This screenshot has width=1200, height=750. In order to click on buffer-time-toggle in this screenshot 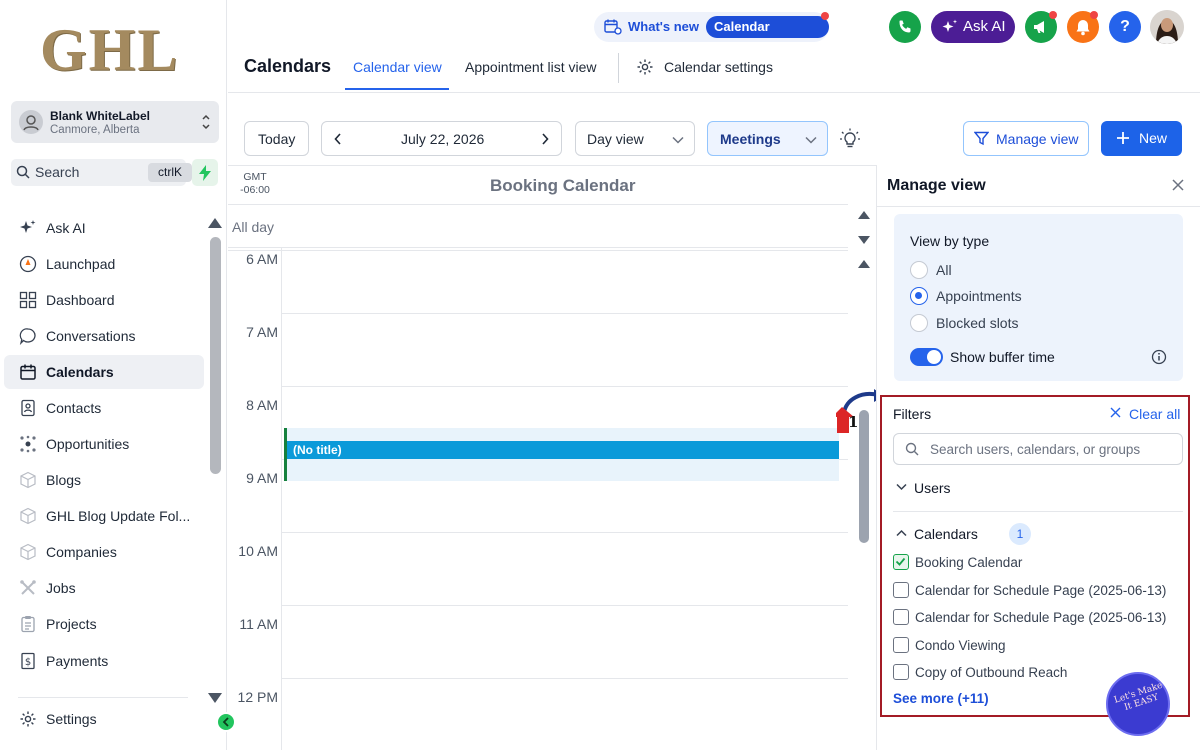, I will do `click(926, 357)`.